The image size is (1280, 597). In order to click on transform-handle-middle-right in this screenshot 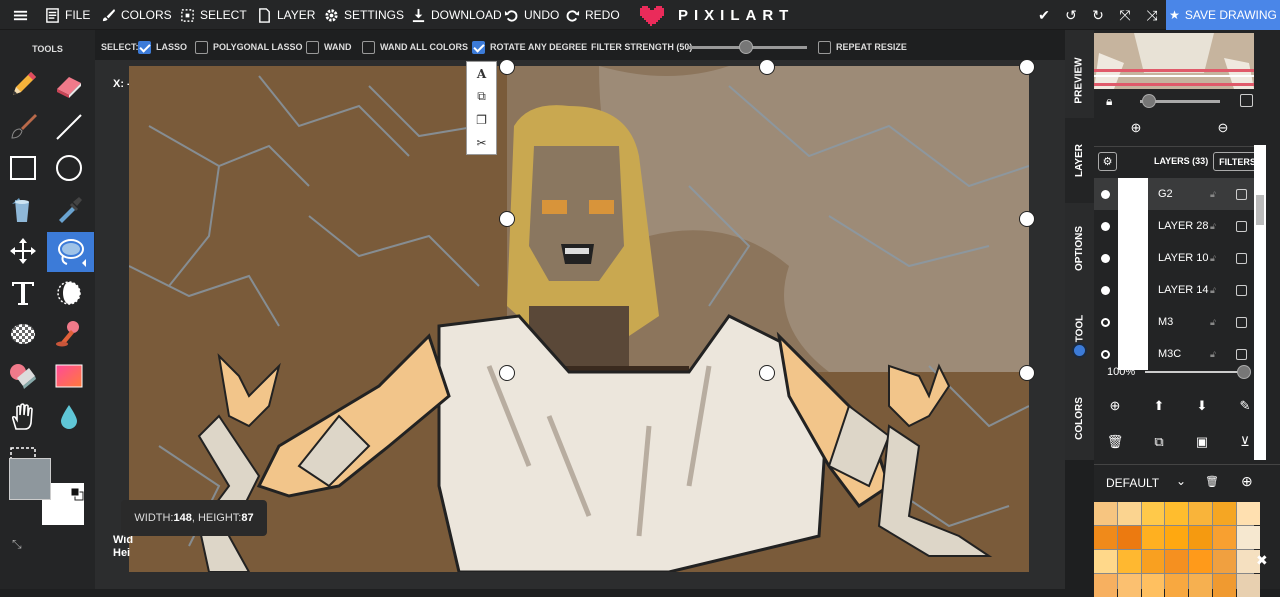, I will do `click(1027, 219)`.